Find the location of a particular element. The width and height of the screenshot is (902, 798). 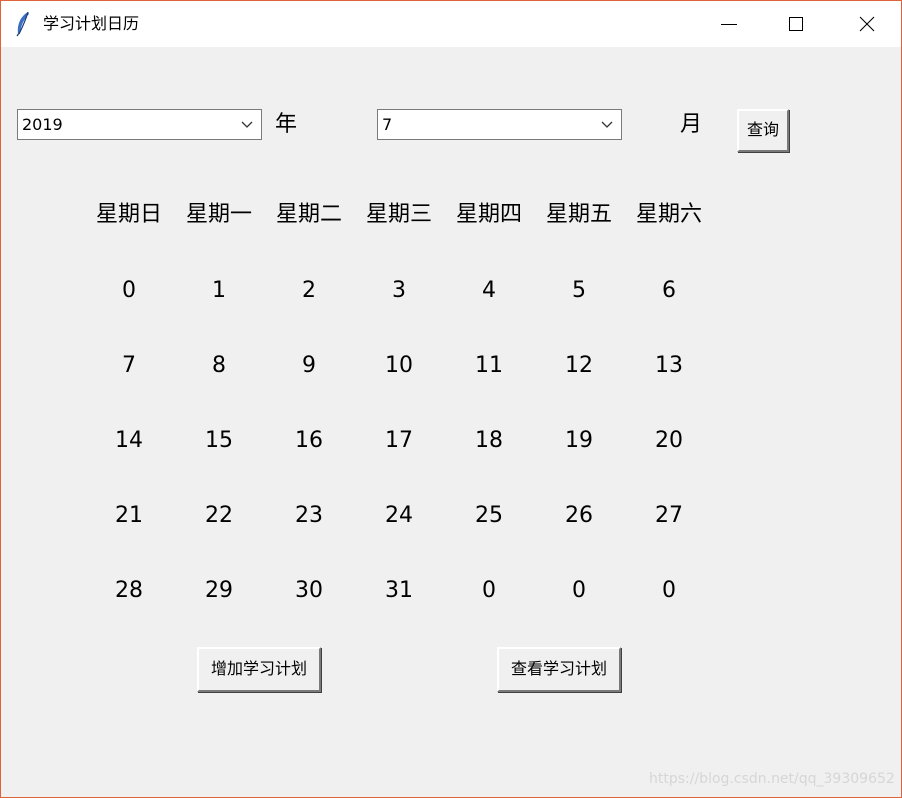

day-cell: 7 is located at coordinates (129, 365).